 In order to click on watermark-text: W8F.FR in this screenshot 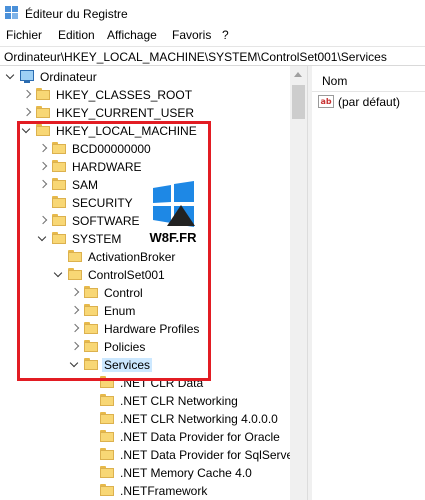, I will do `click(173, 237)`.